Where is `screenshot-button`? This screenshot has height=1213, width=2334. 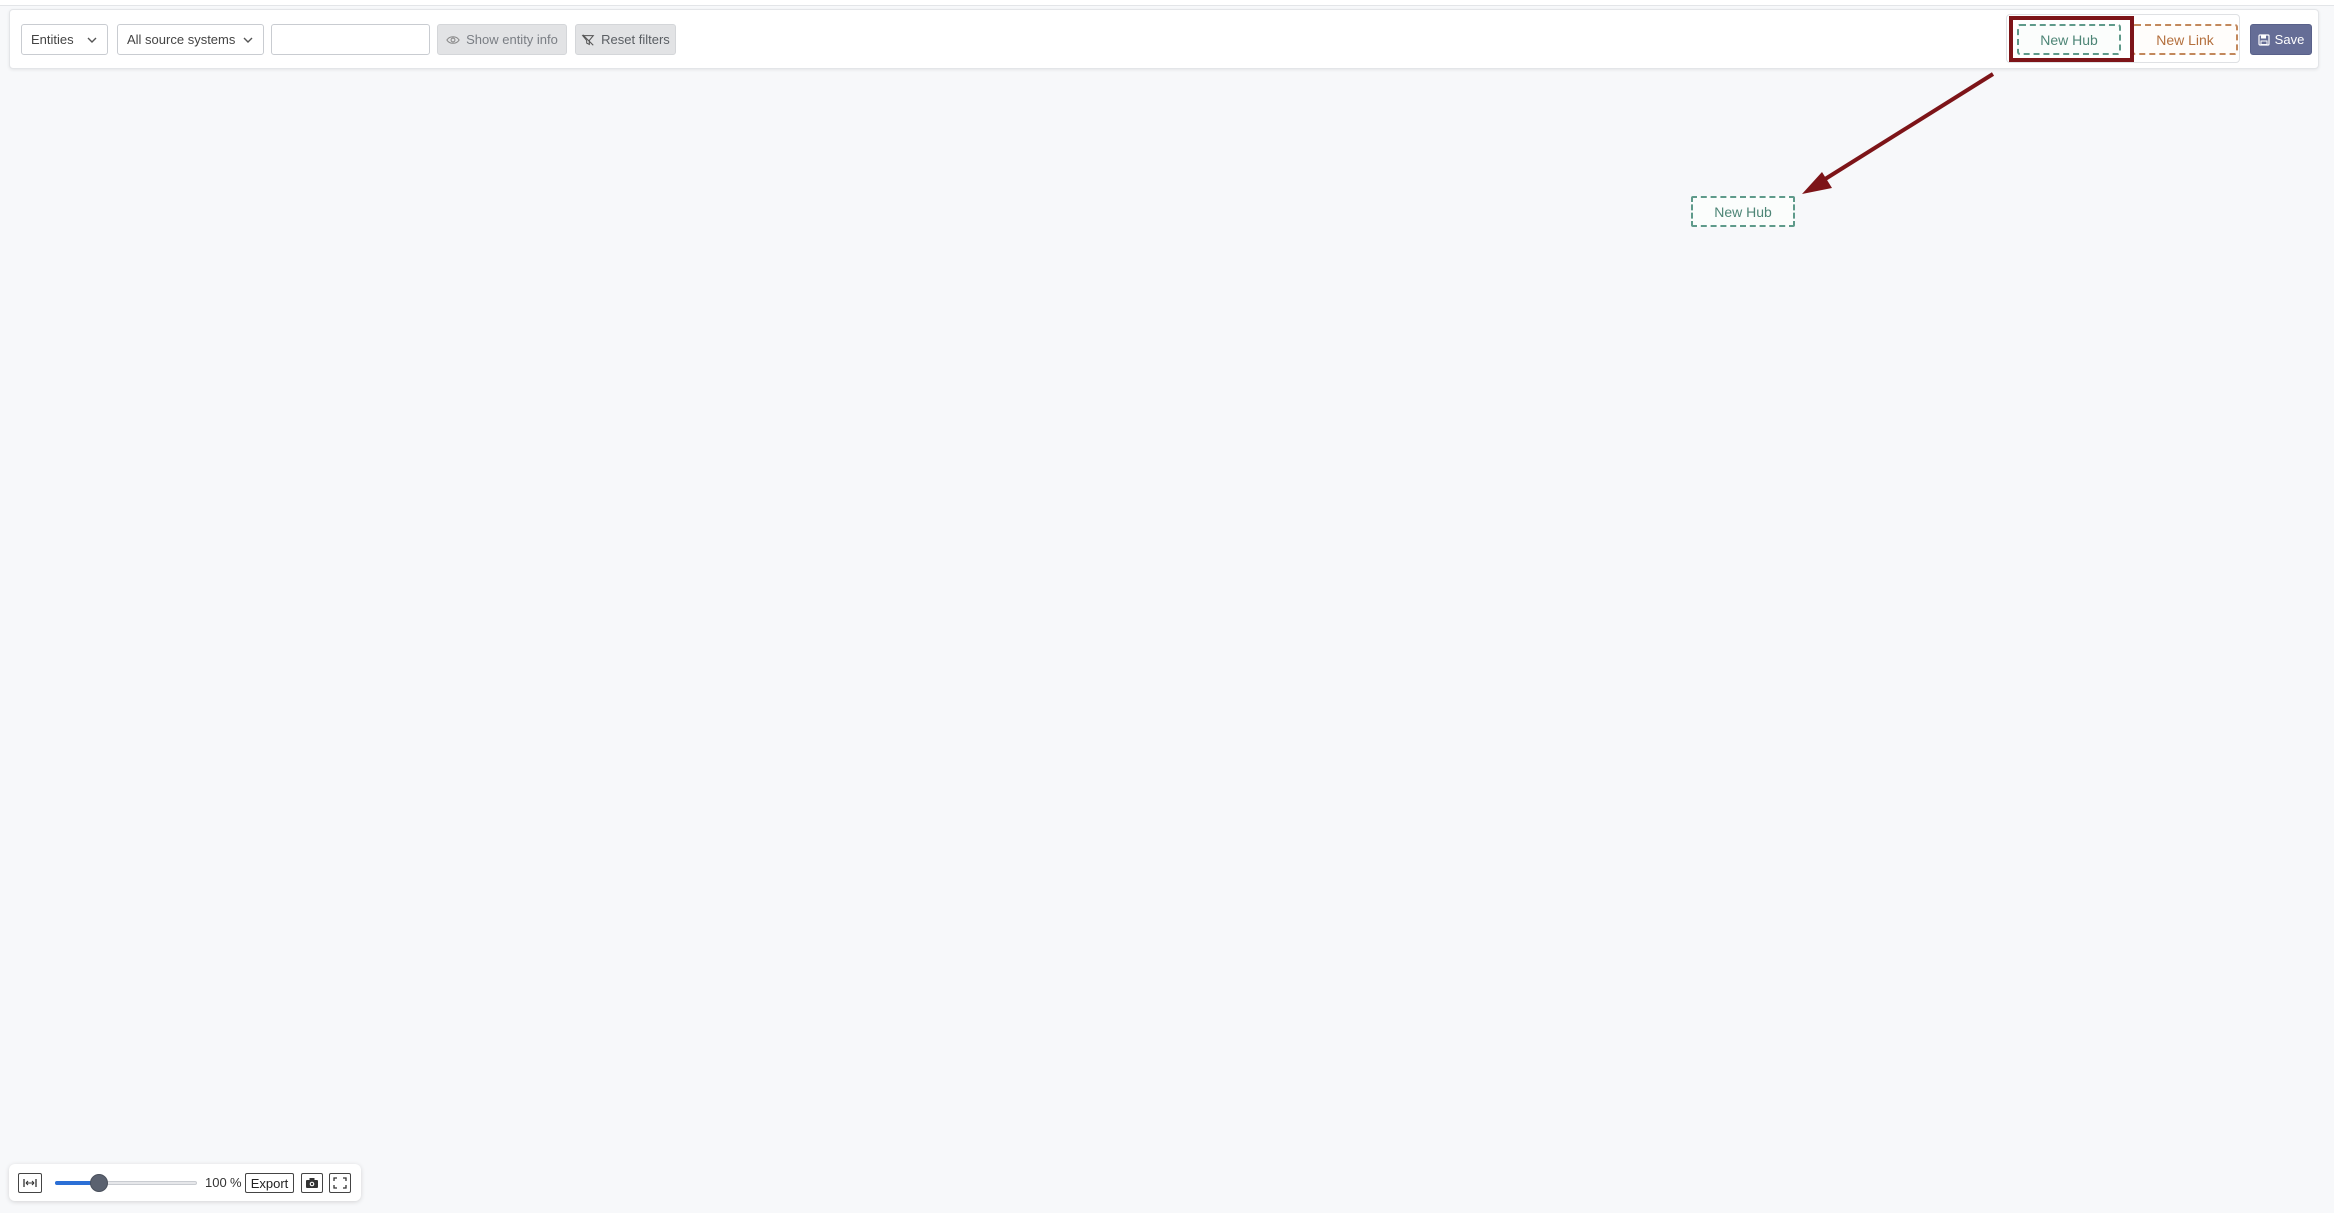
screenshot-button is located at coordinates (312, 1183).